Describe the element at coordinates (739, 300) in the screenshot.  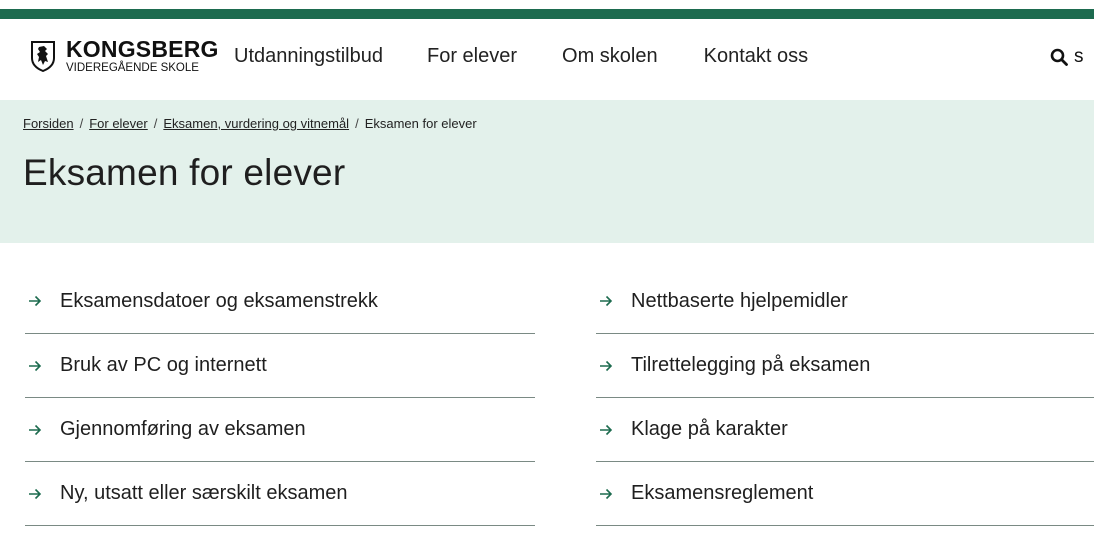
I see `link-label: Nettbaserte hjelpemidler` at that location.